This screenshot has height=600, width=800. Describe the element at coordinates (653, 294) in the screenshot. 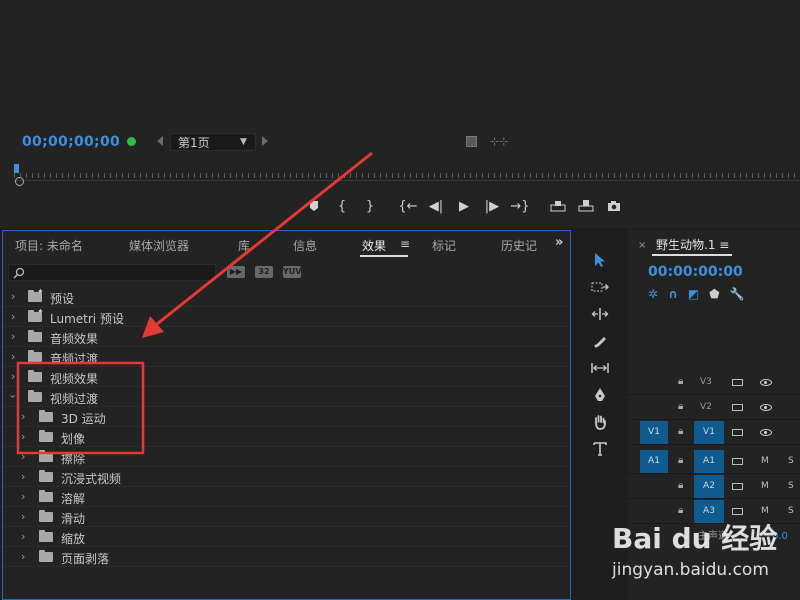

I see `nest-icon: ✲` at that location.